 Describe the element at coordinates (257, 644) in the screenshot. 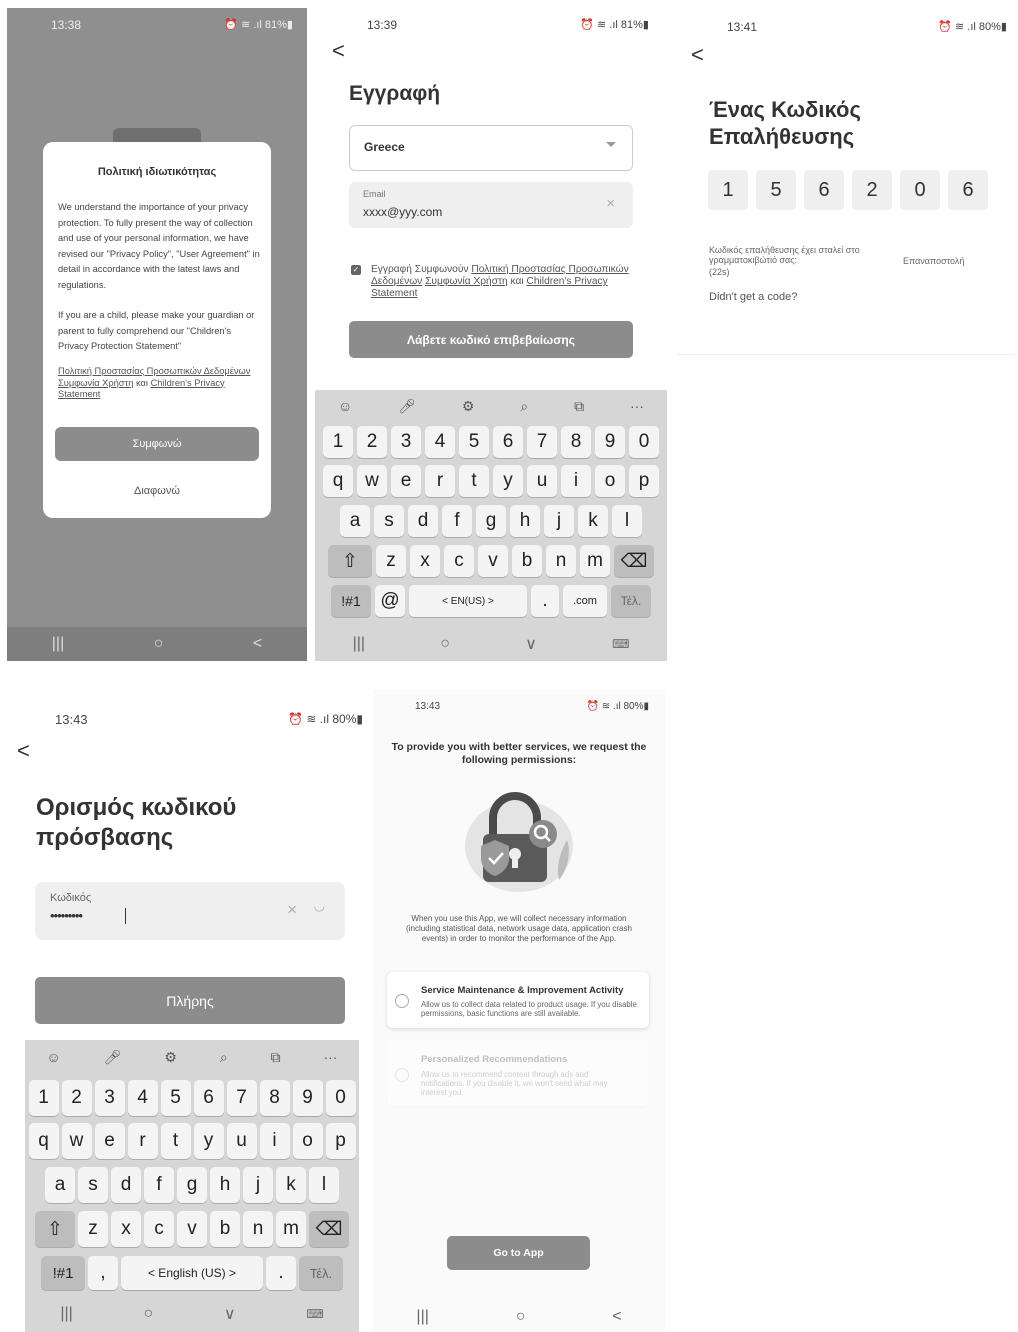

I see `nav-back-button: <` at that location.